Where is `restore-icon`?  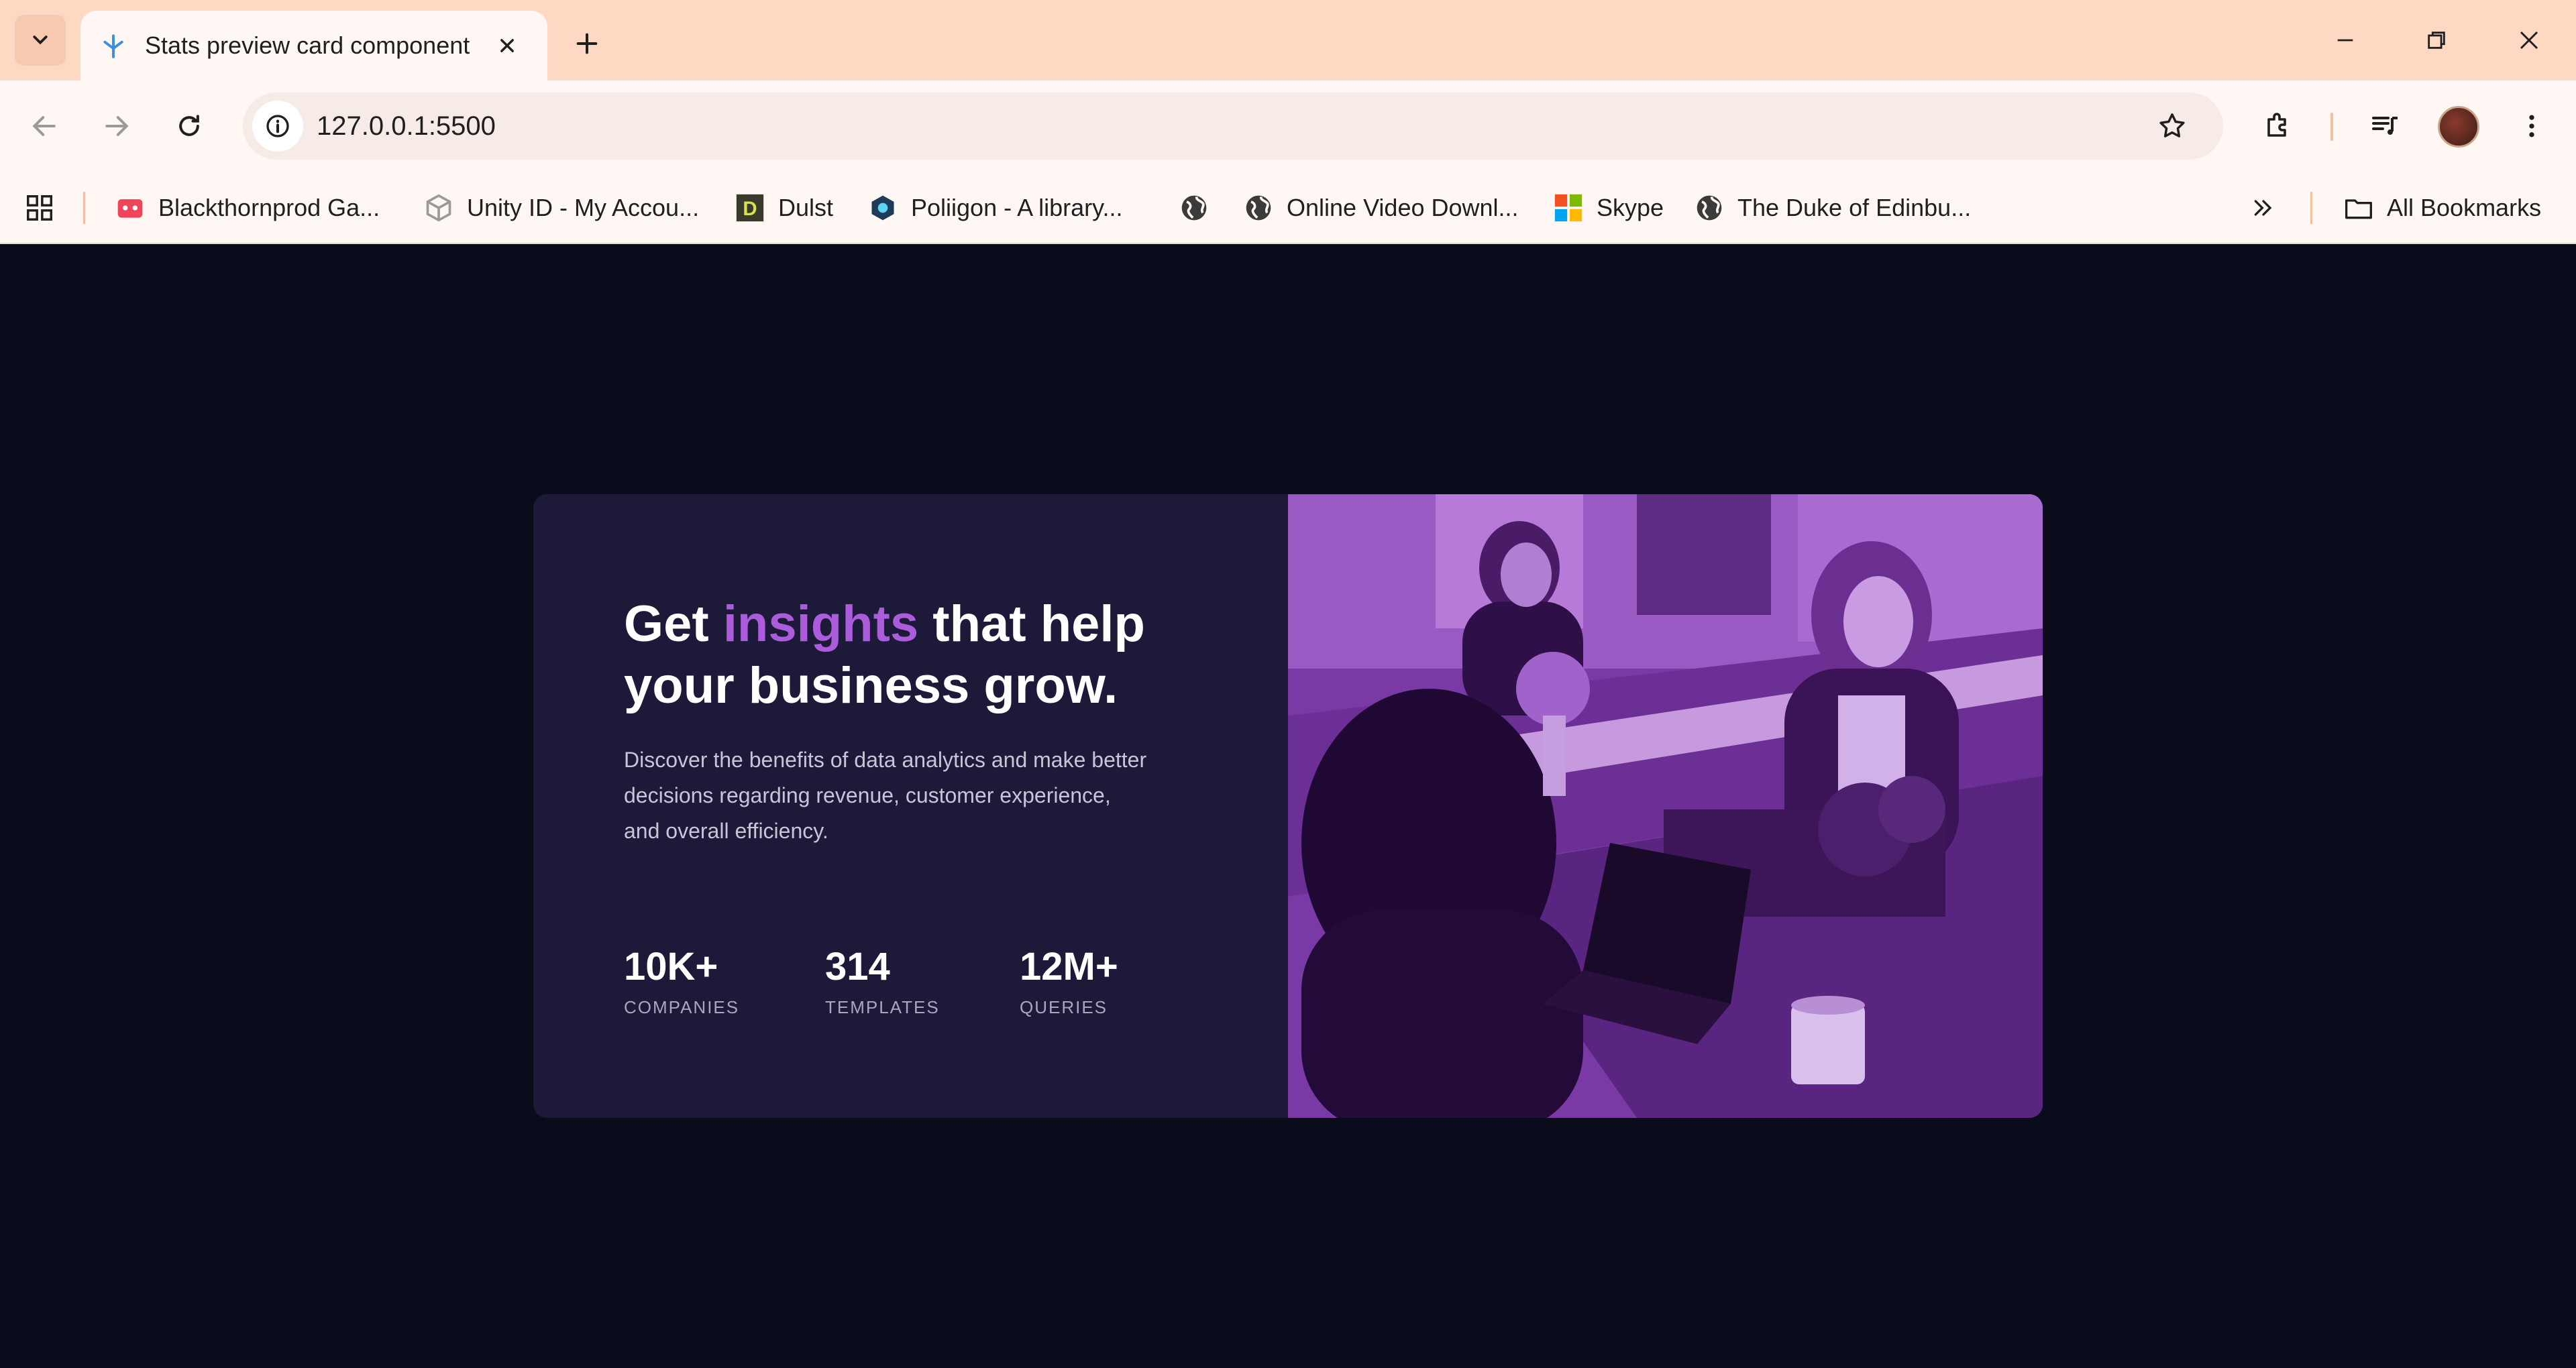
restore-icon is located at coordinates (2436, 40).